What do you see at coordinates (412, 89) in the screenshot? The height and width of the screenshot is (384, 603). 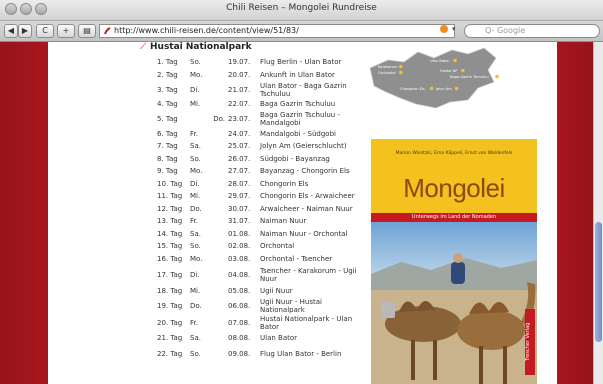 I see `map-label: Chongorin Els` at bounding box center [412, 89].